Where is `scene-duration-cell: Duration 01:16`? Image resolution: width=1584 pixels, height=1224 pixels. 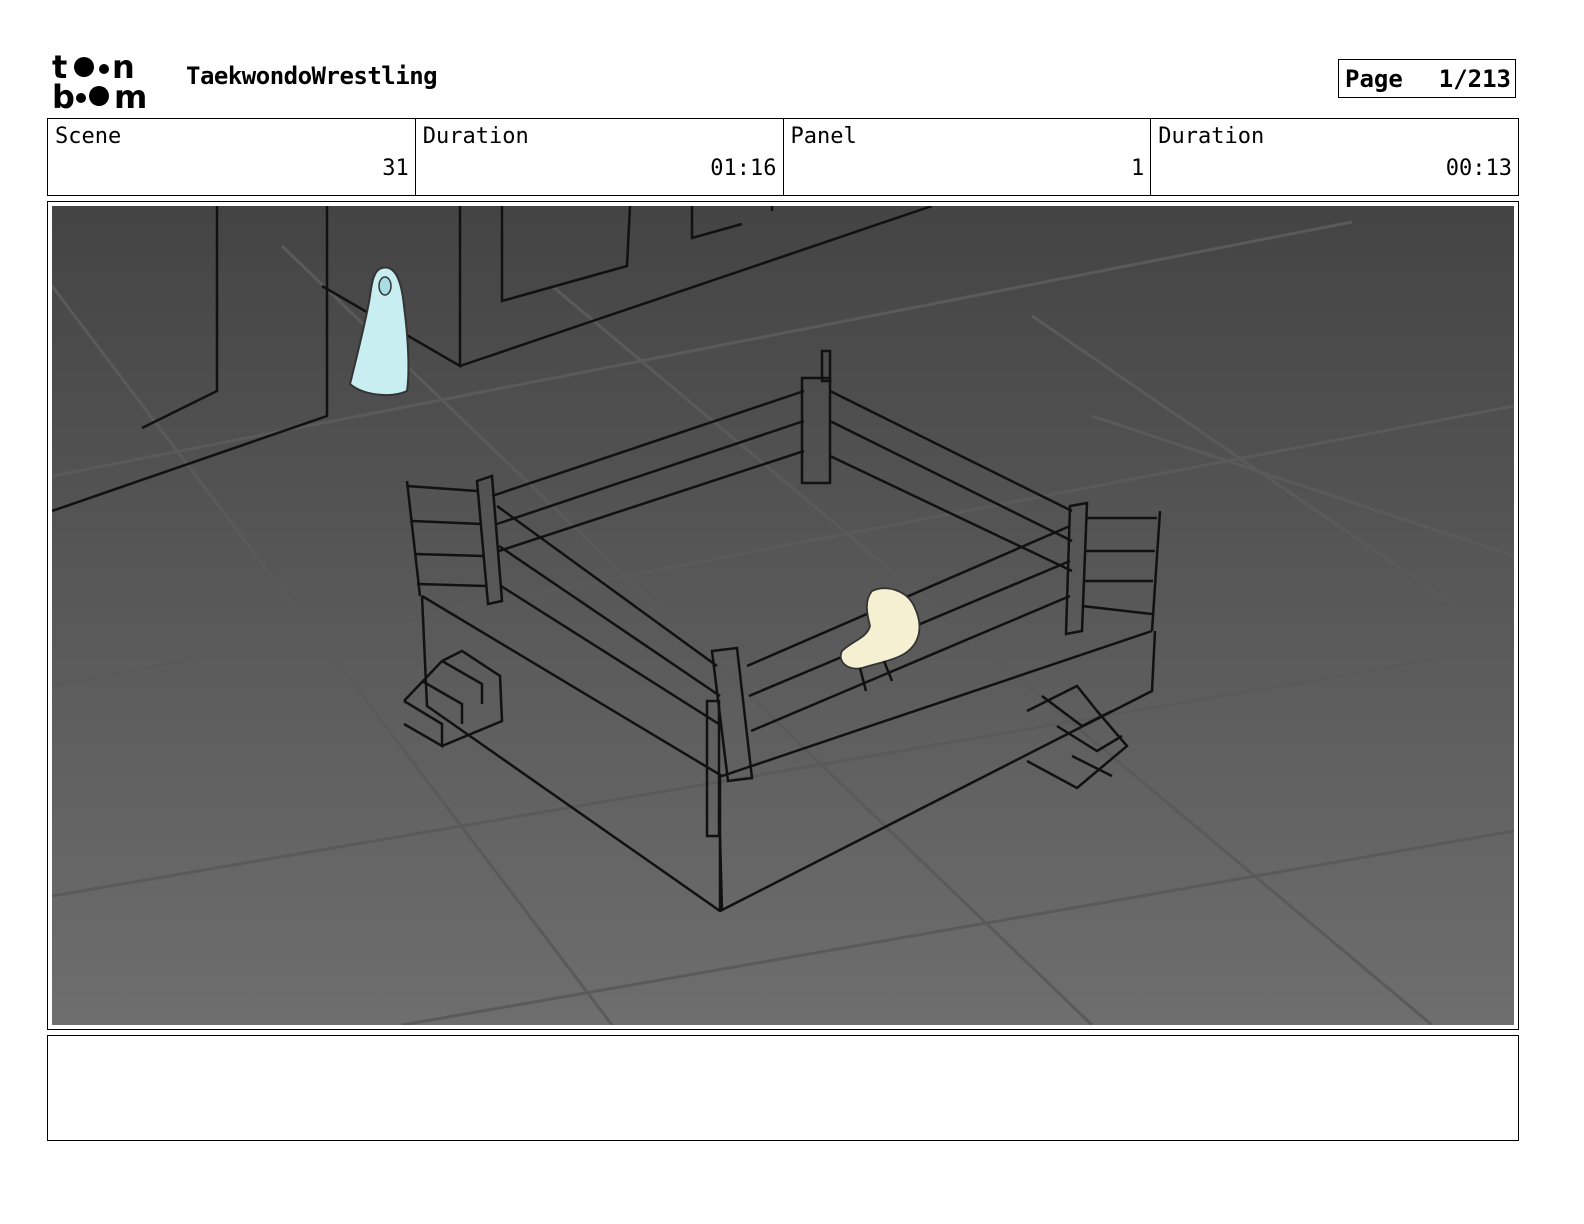 scene-duration-cell: Duration 01:16 is located at coordinates (600, 157).